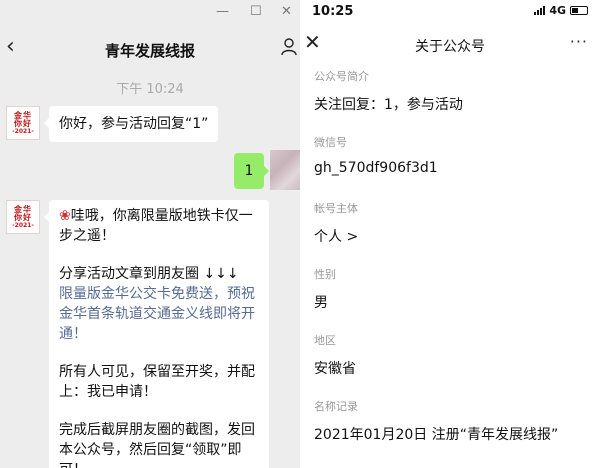  Describe the element at coordinates (436, 435) in the screenshot. I see `field-value: 2021年01月20日 注册“青年发展线报”` at that location.